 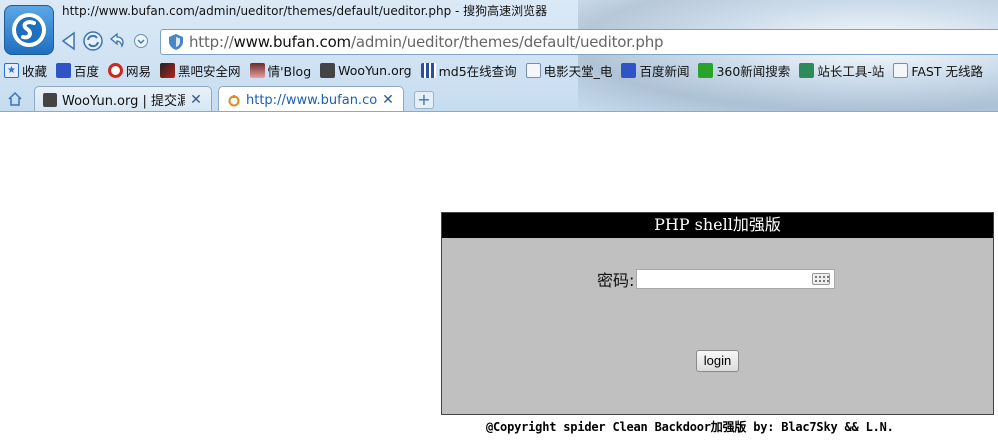 What do you see at coordinates (257, 70) in the screenshot?
I see `avatar-icon` at bounding box center [257, 70].